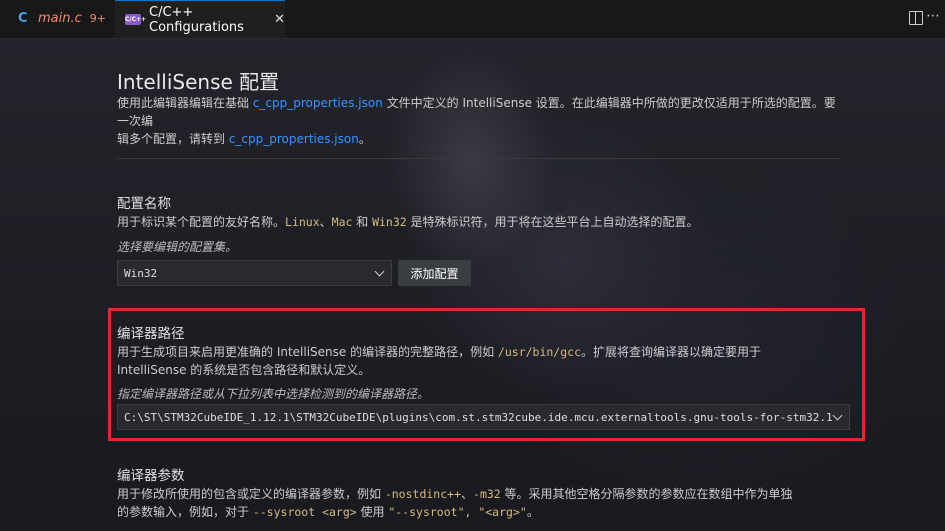 The height and width of the screenshot is (531, 945). I want to click on code-sysroot-array: "--sysroot", "<arg>", so click(457, 512).